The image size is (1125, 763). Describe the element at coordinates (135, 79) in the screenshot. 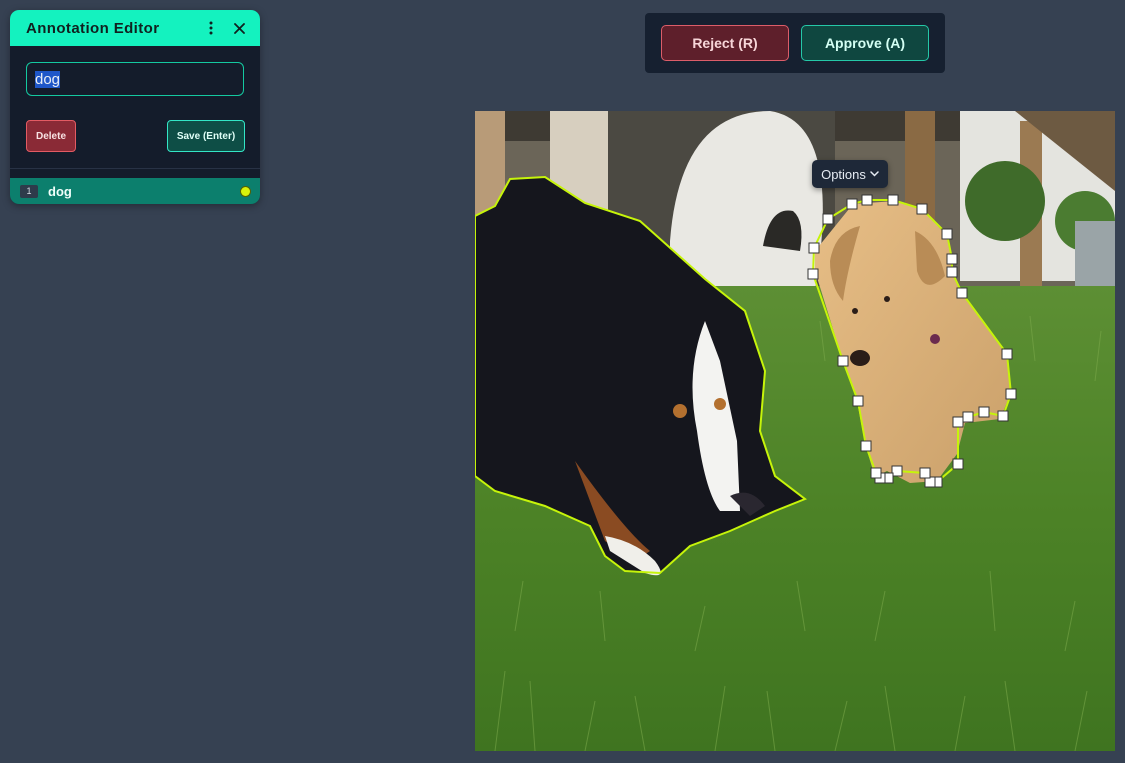

I see `label-input` at that location.